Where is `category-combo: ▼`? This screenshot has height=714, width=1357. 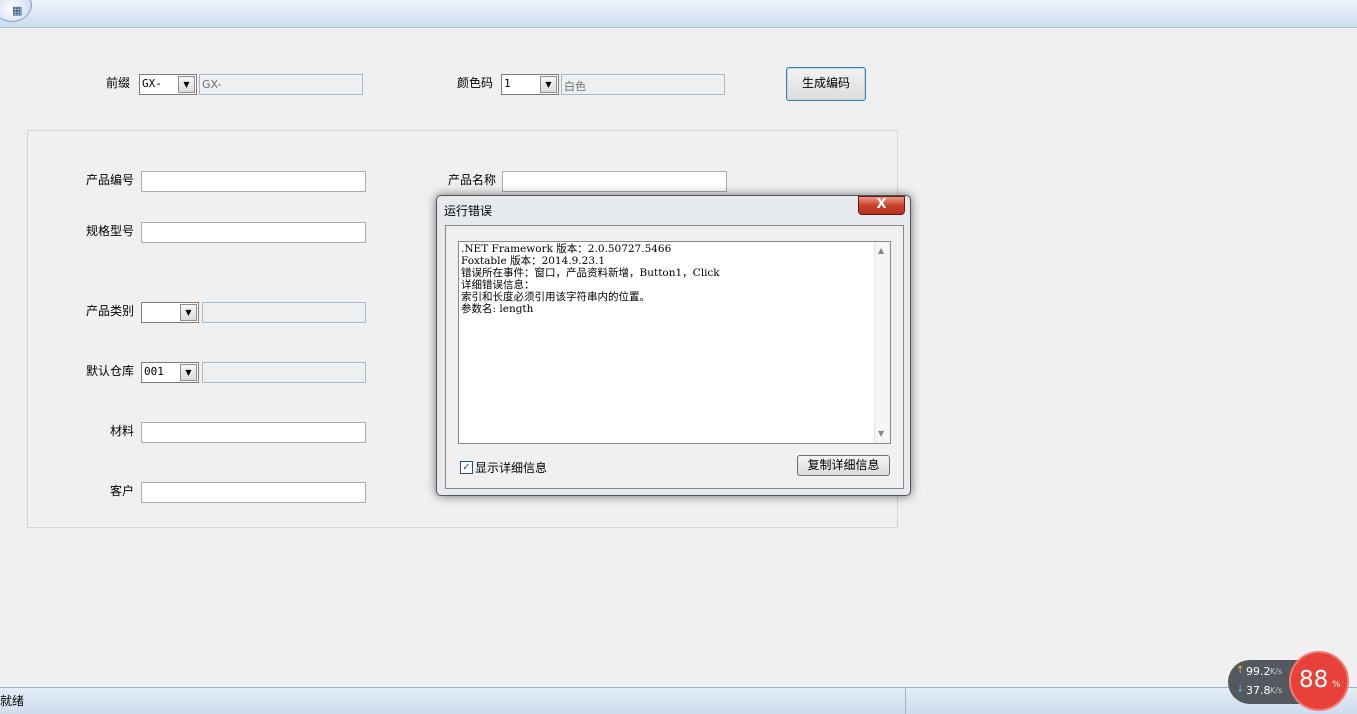 category-combo: ▼ is located at coordinates (170, 312).